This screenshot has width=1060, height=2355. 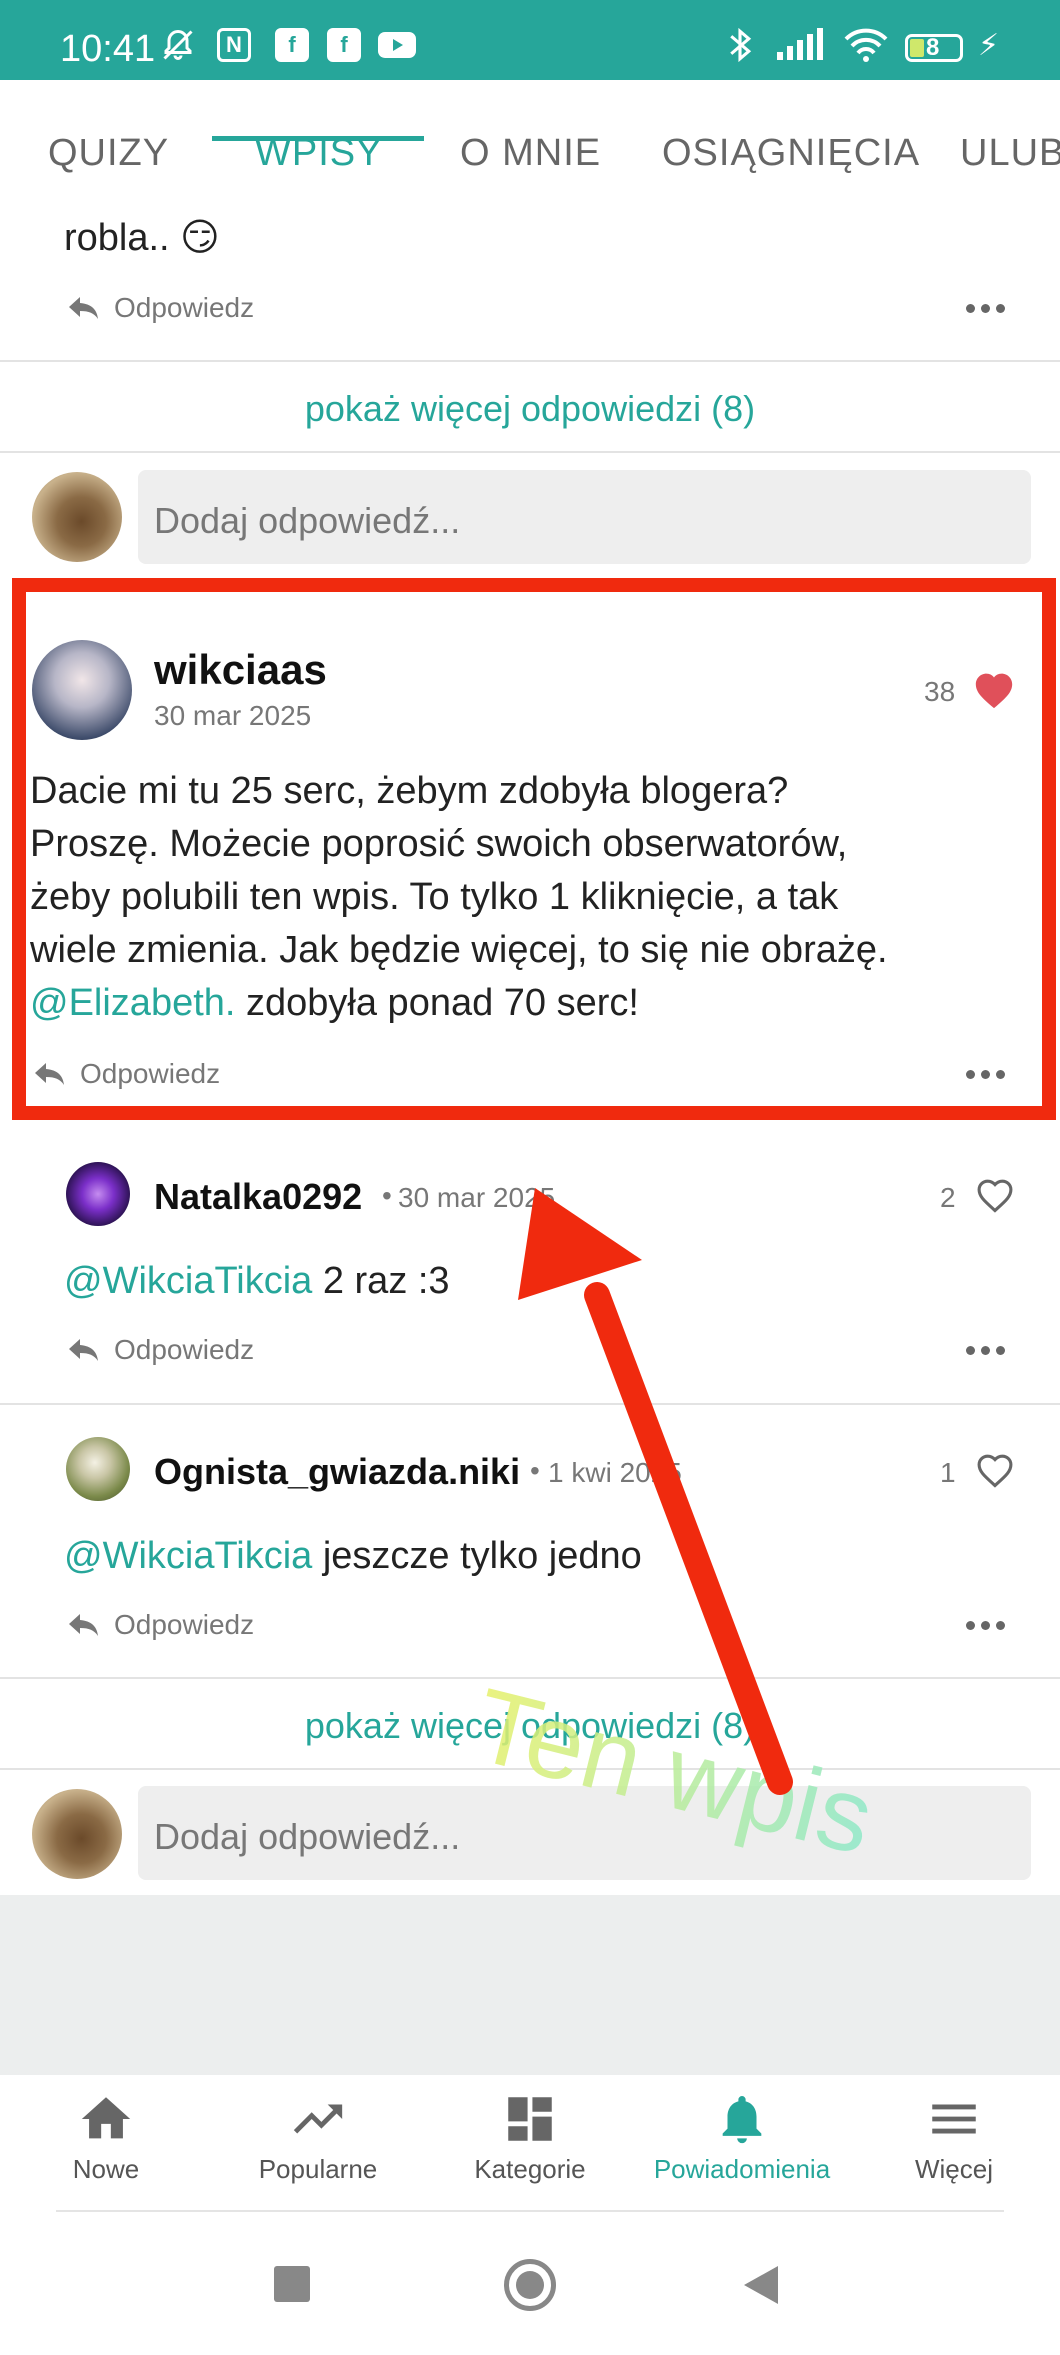 What do you see at coordinates (948, 1472) in the screenshot?
I see `like-count: 1` at bounding box center [948, 1472].